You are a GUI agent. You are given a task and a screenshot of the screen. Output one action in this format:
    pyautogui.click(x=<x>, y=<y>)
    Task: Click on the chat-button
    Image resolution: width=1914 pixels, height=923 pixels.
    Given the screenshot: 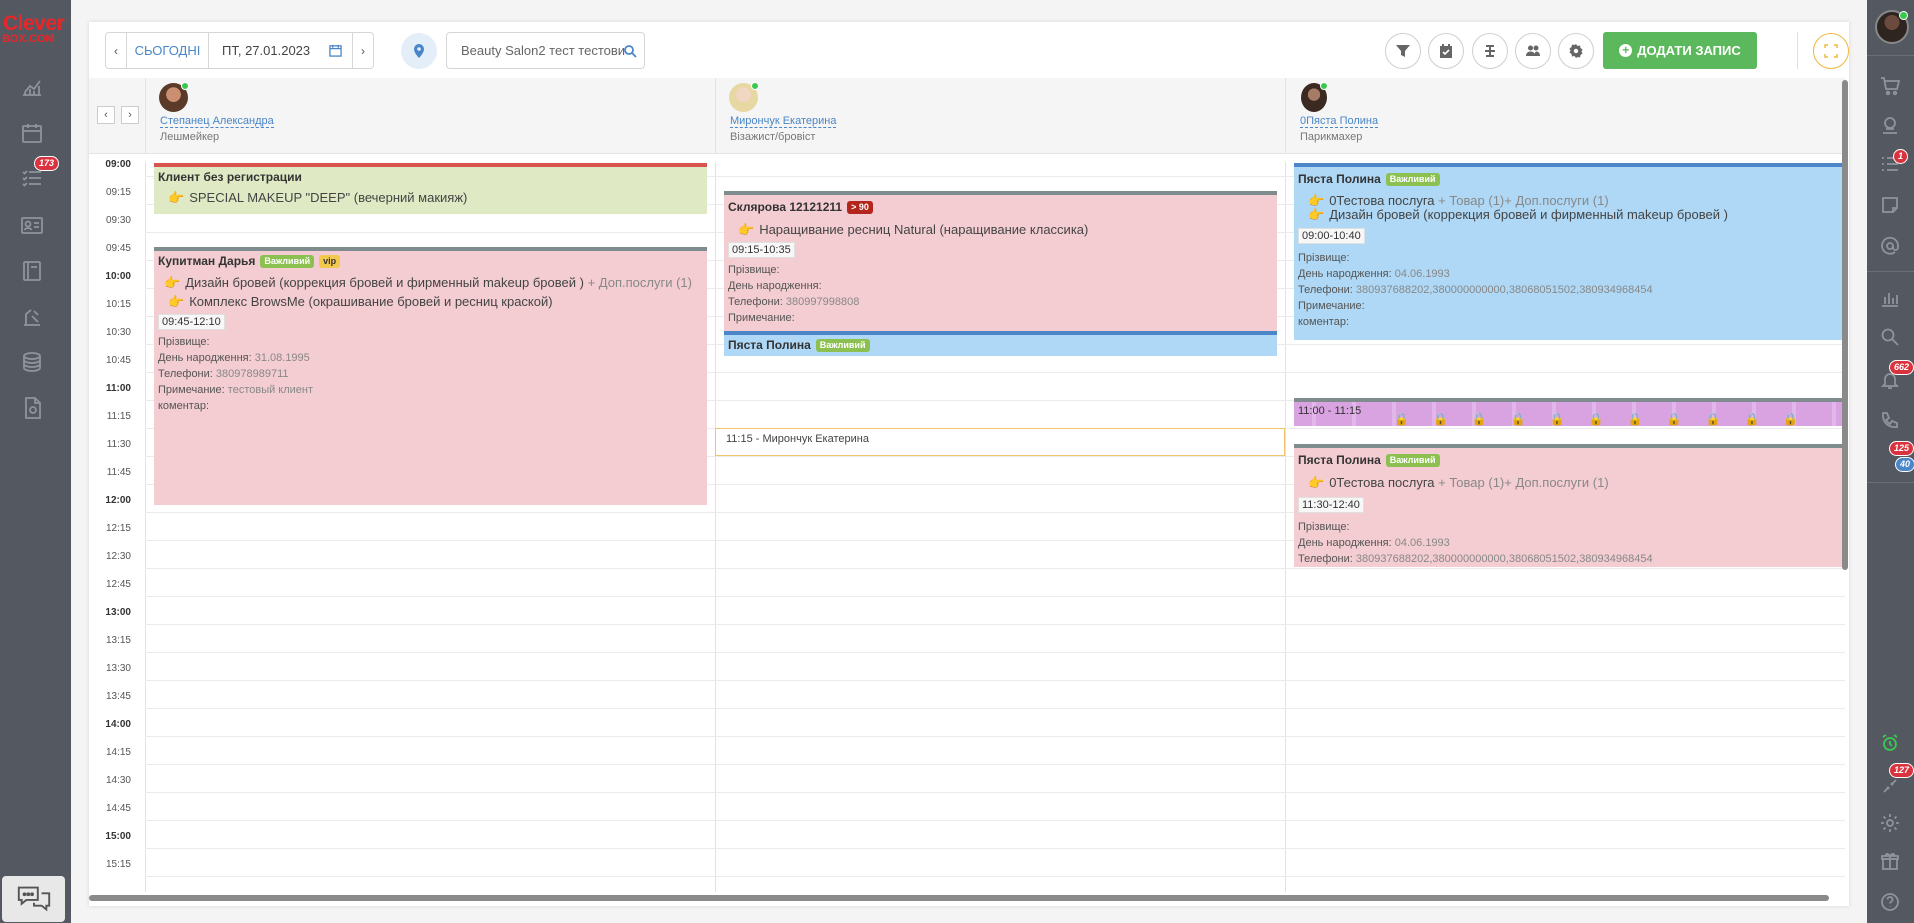 What is the action you would take?
    pyautogui.click(x=33, y=899)
    